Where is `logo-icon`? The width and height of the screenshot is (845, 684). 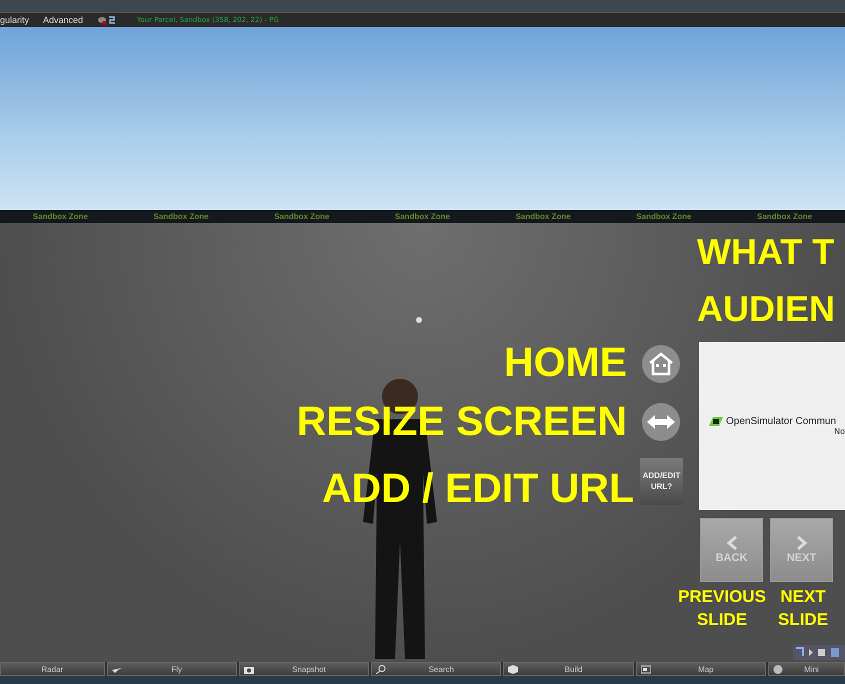 logo-icon is located at coordinates (716, 421).